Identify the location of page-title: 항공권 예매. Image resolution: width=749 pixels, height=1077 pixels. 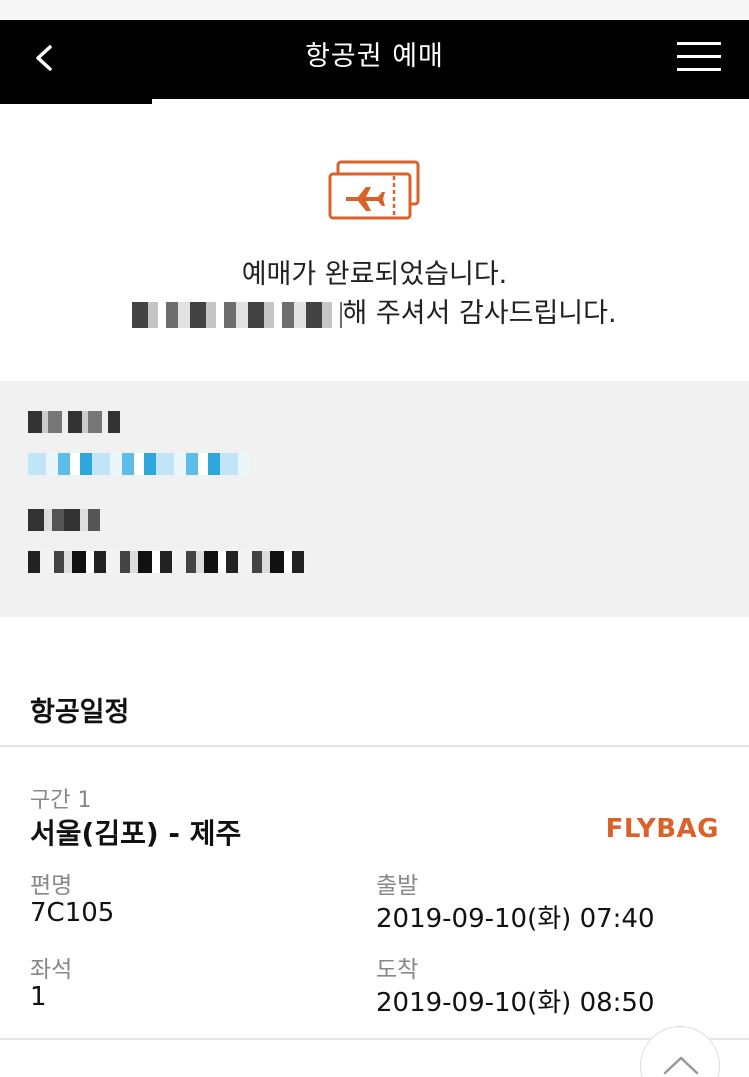
(374, 56).